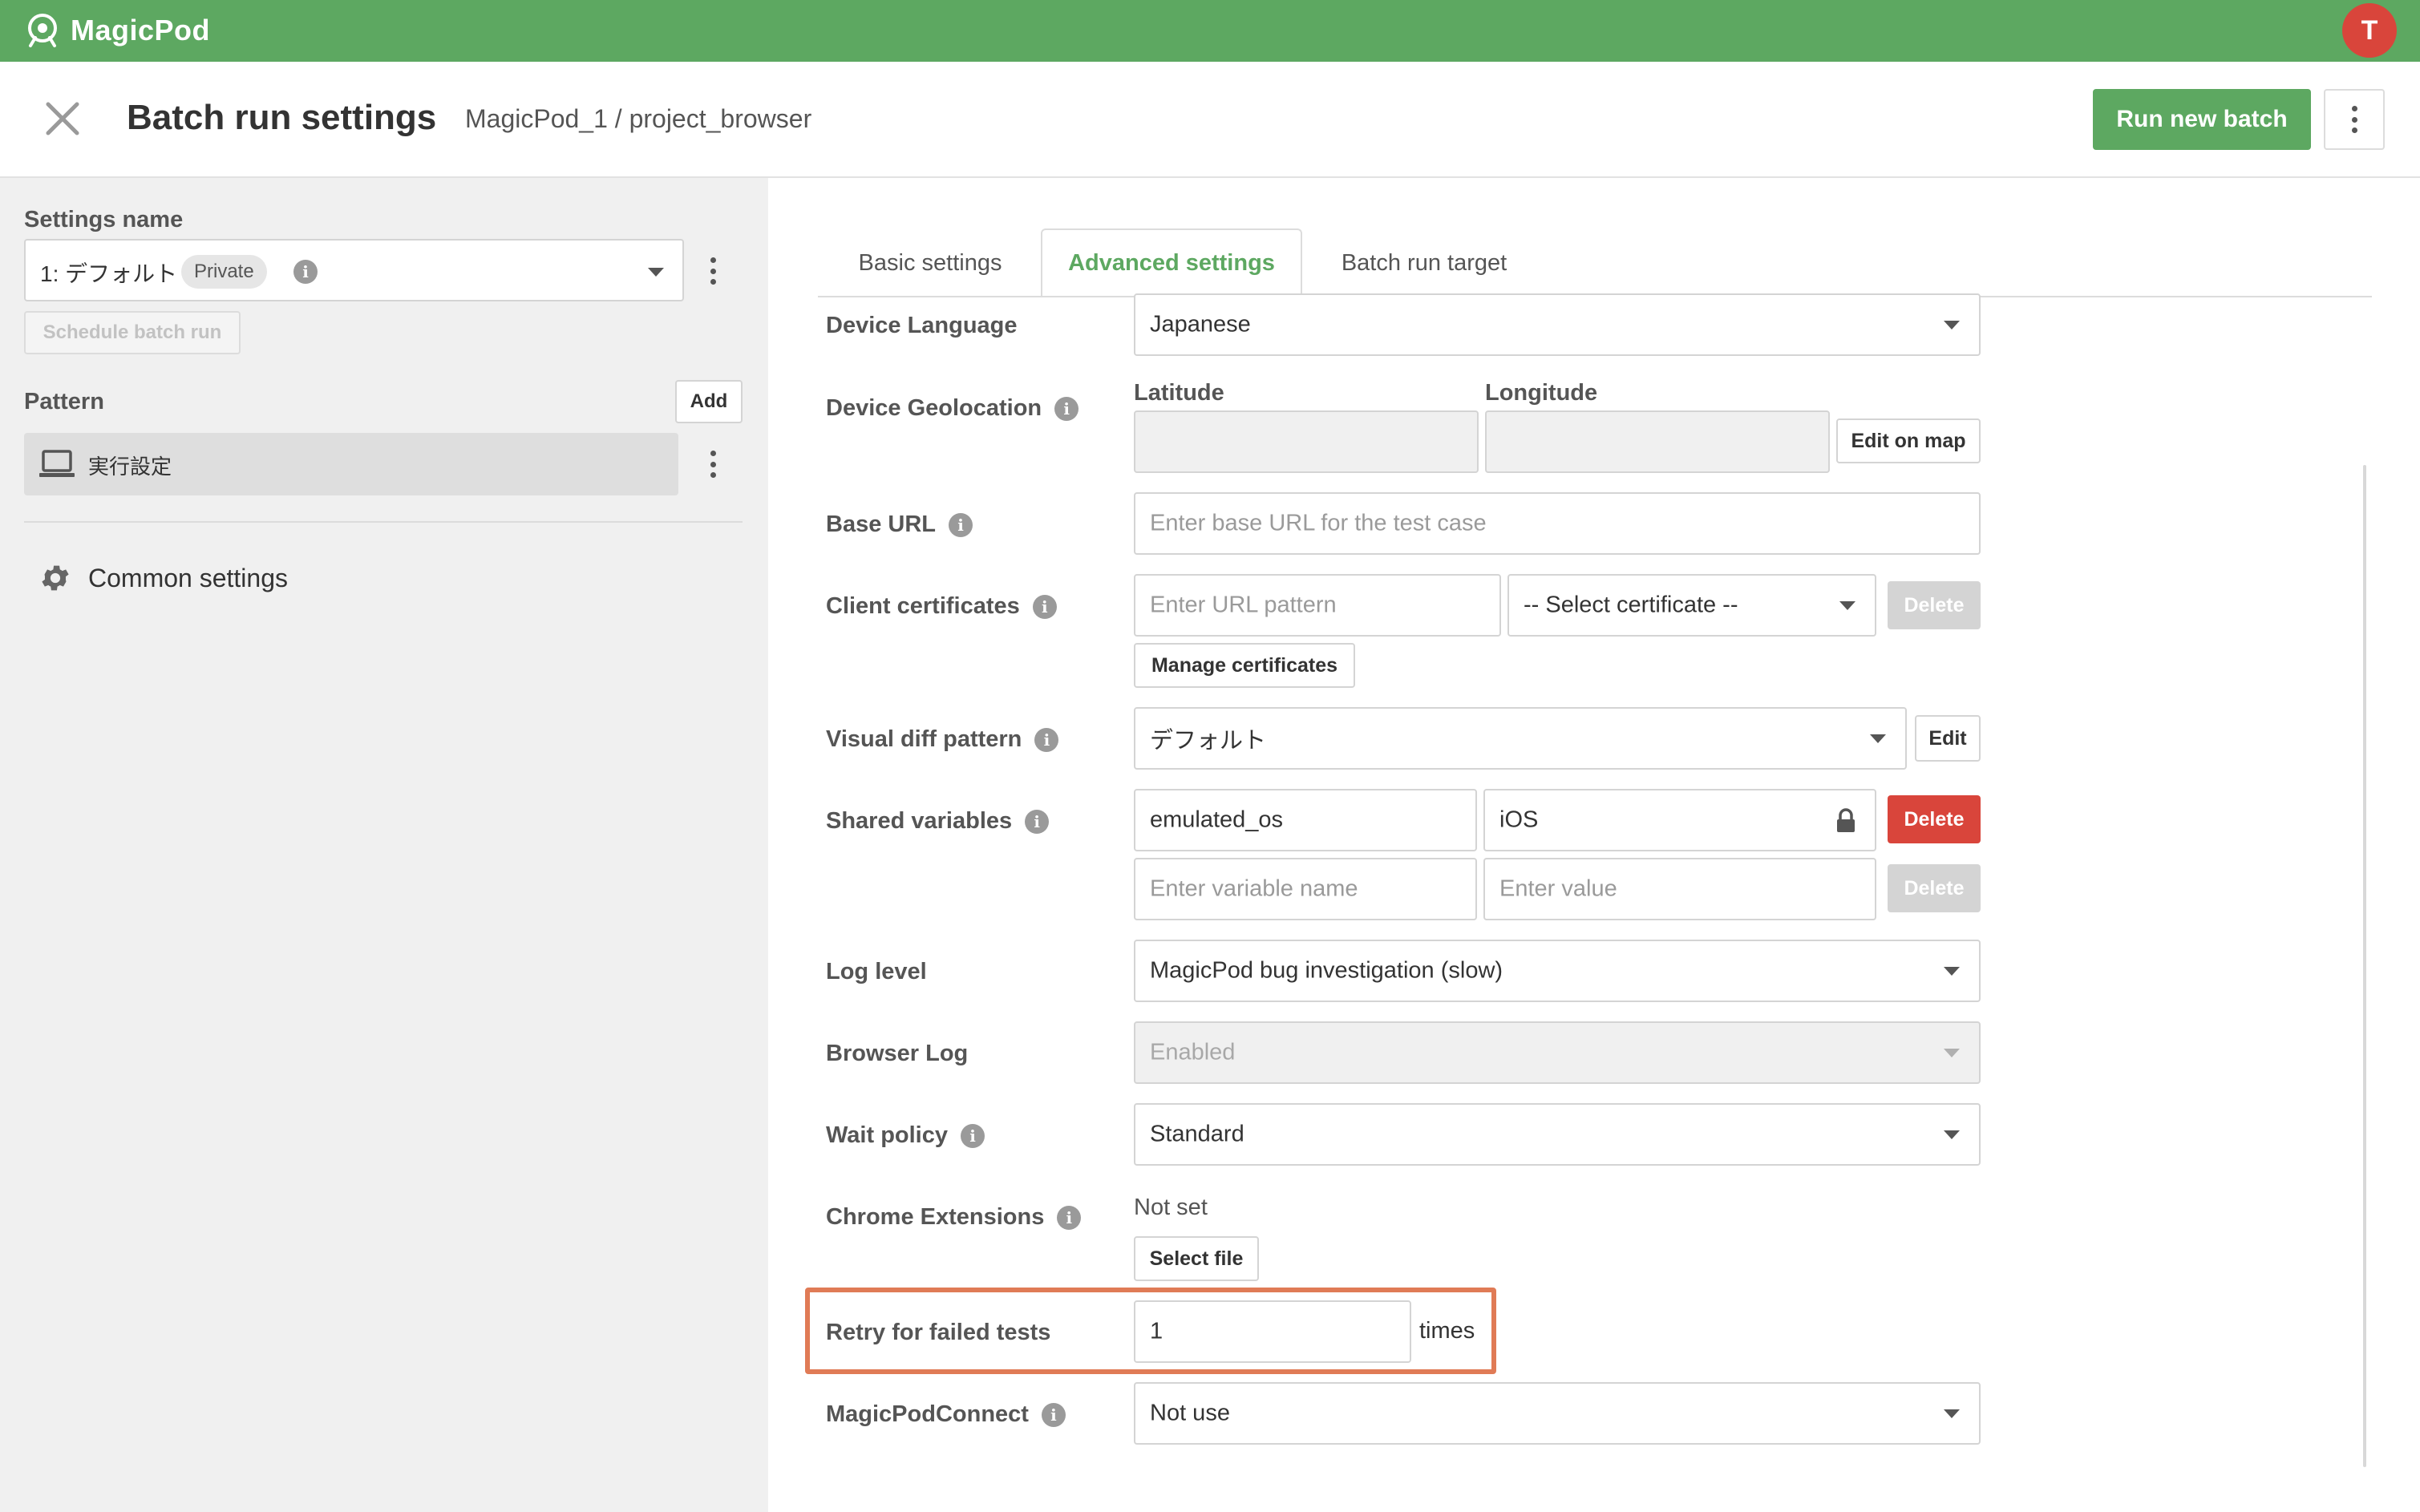 This screenshot has width=2420, height=1512. What do you see at coordinates (1245, 665) in the screenshot?
I see `manage-certificates-button: Manage certificates` at bounding box center [1245, 665].